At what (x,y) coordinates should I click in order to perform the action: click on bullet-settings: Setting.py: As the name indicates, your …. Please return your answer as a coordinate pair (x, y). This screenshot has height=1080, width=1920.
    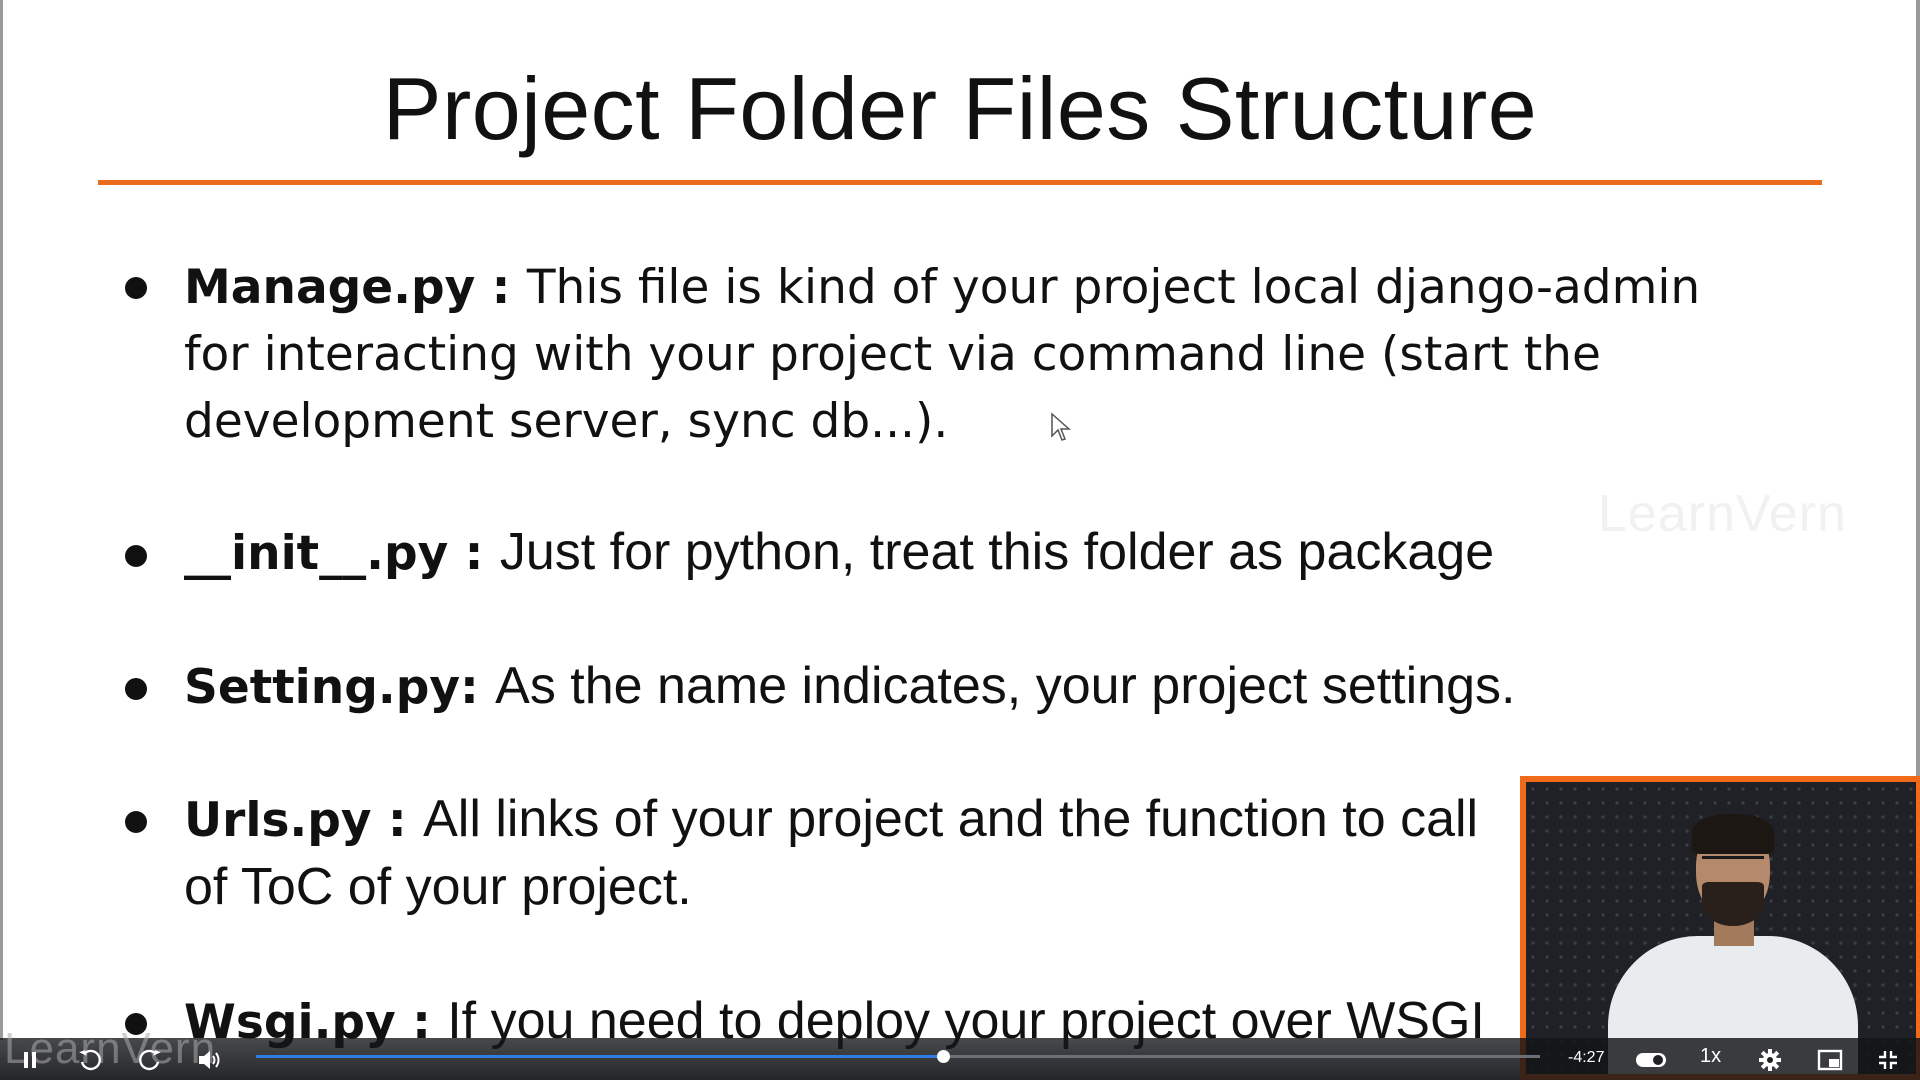
    Looking at the image, I should click on (964, 687).